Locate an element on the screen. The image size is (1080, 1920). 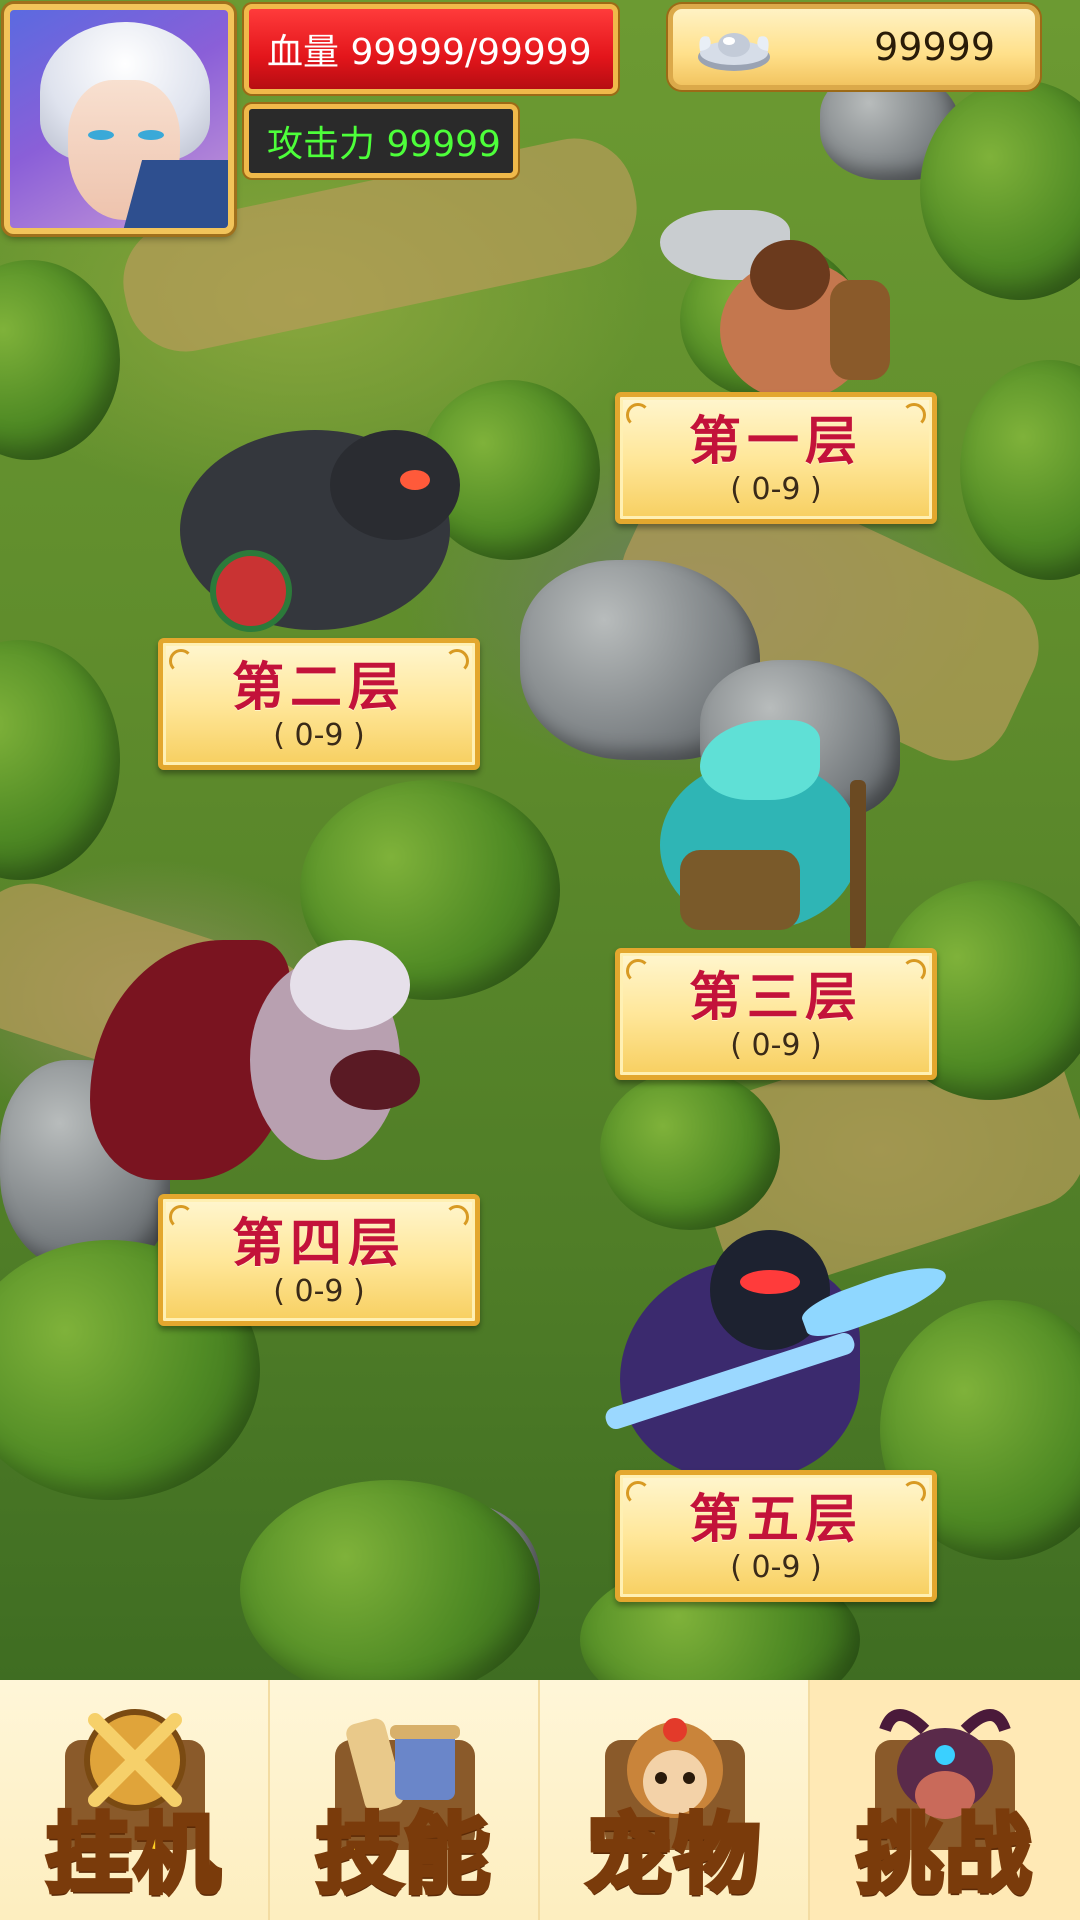
floor-5-button: 第五层 ( 0-9 ) is located at coordinates (776, 1536).